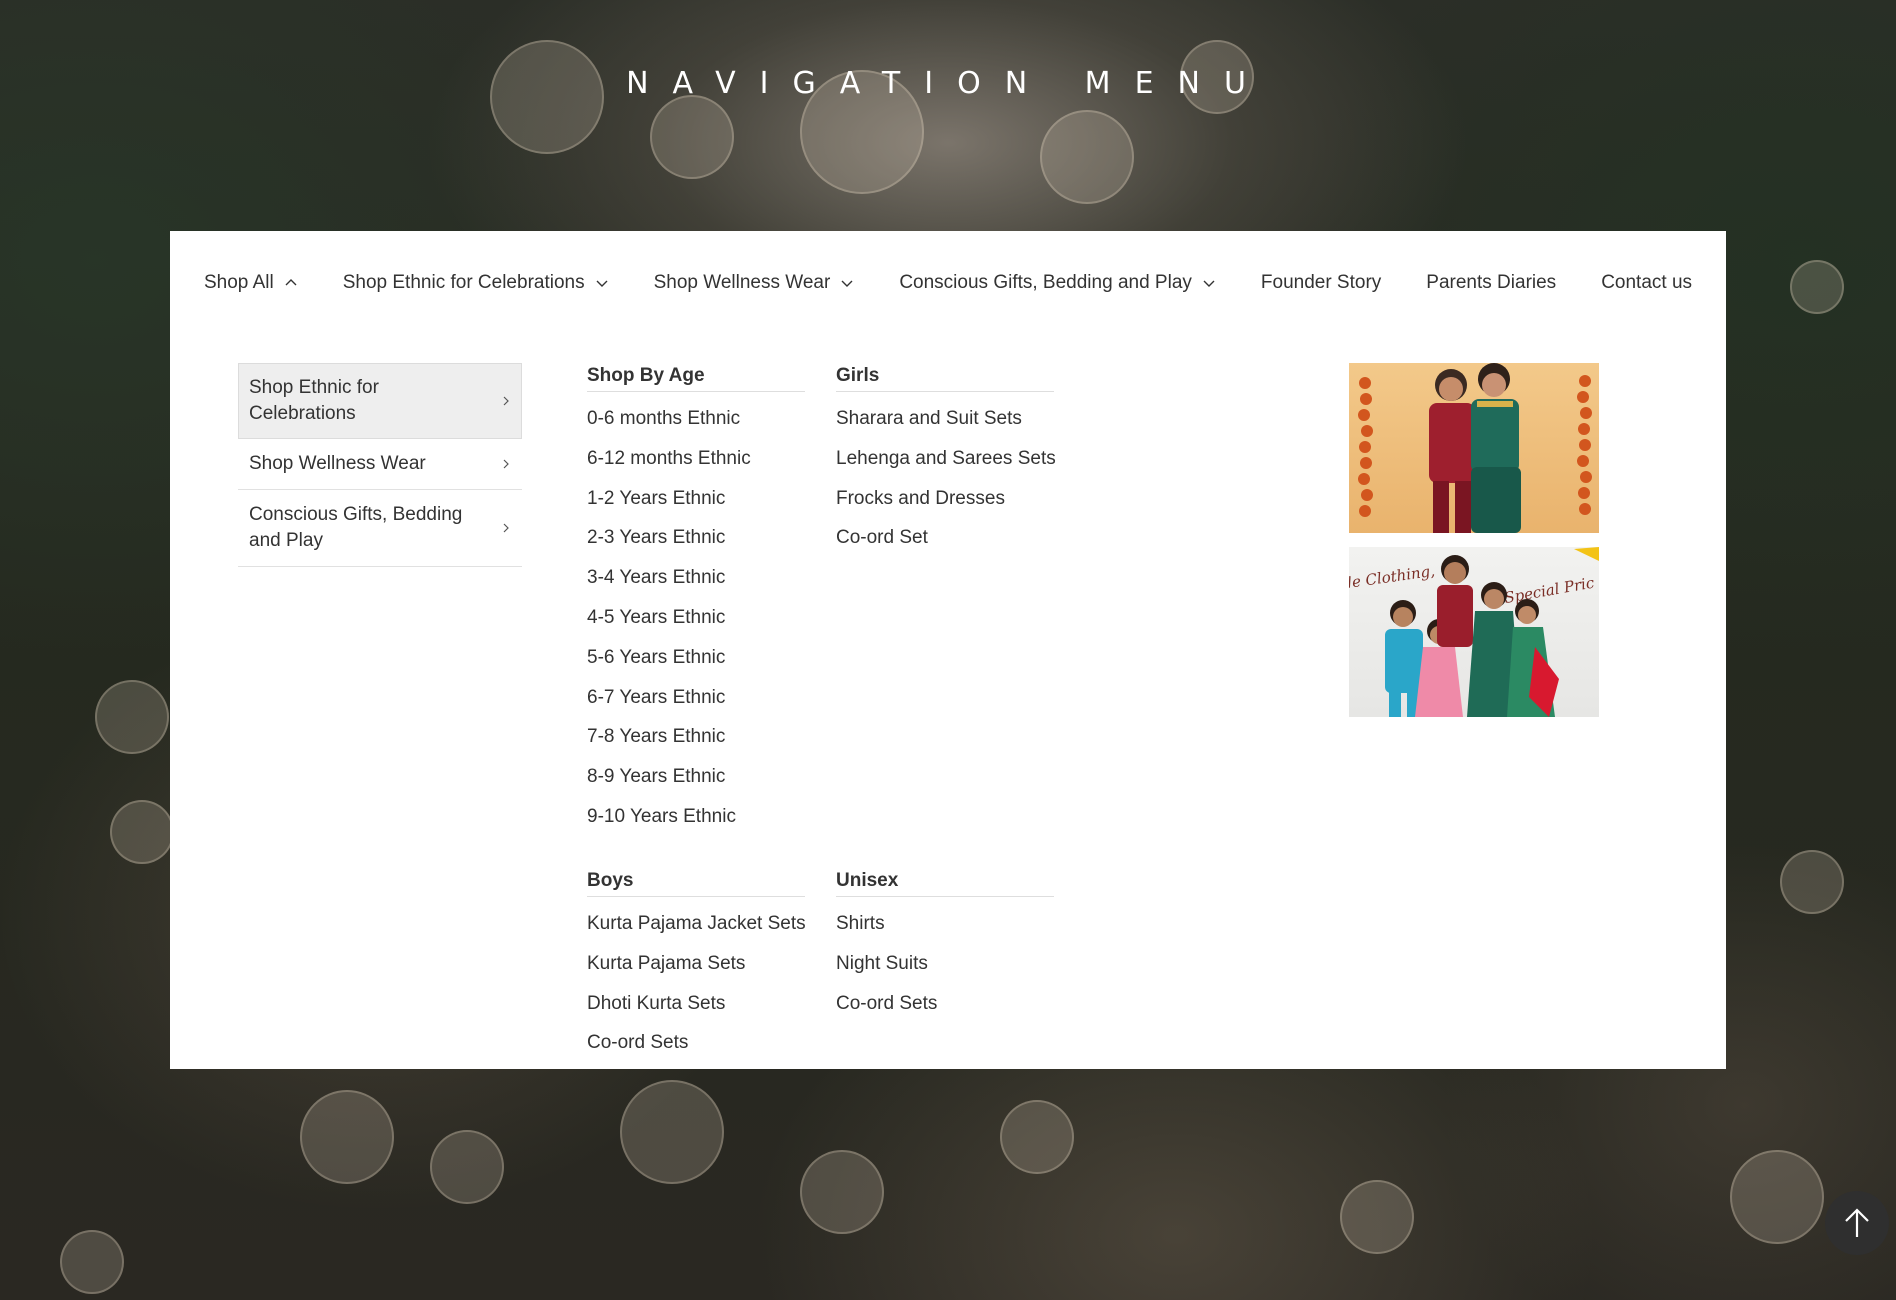  I want to click on submenu-item-shop-wellness: Shop Wellness Wear, so click(380, 464).